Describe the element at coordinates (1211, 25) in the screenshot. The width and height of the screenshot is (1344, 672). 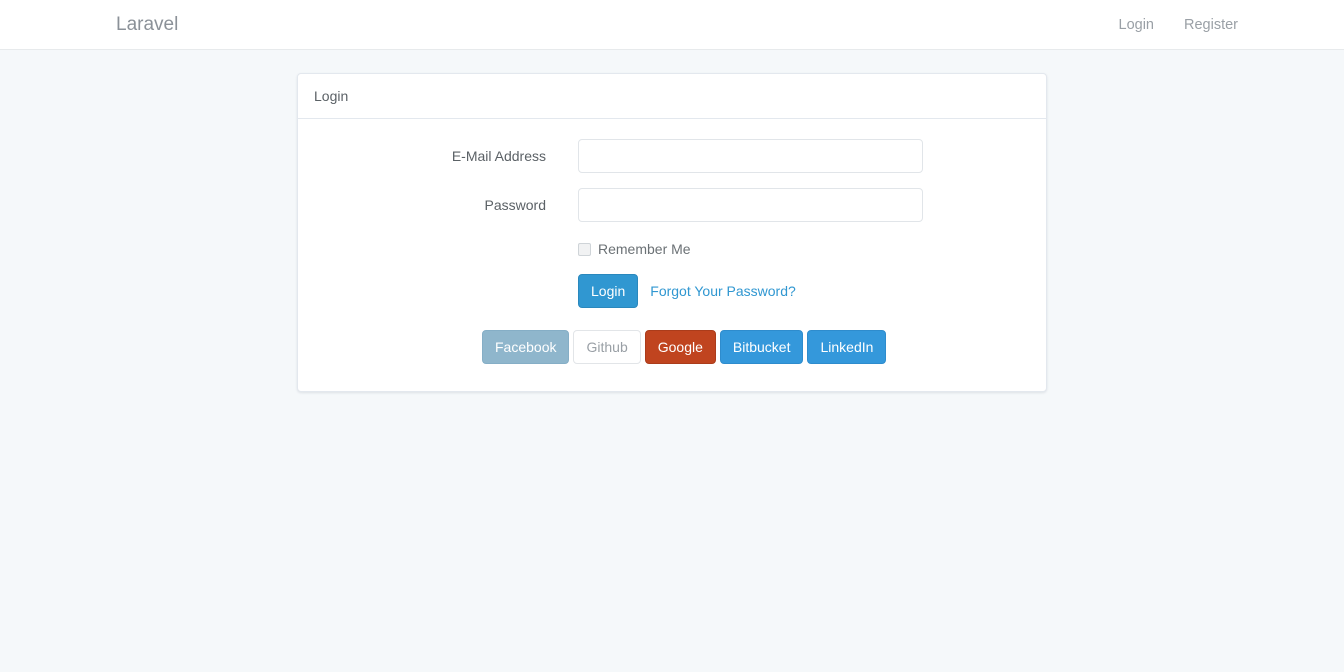
I see `nav-link-register: Register` at that location.